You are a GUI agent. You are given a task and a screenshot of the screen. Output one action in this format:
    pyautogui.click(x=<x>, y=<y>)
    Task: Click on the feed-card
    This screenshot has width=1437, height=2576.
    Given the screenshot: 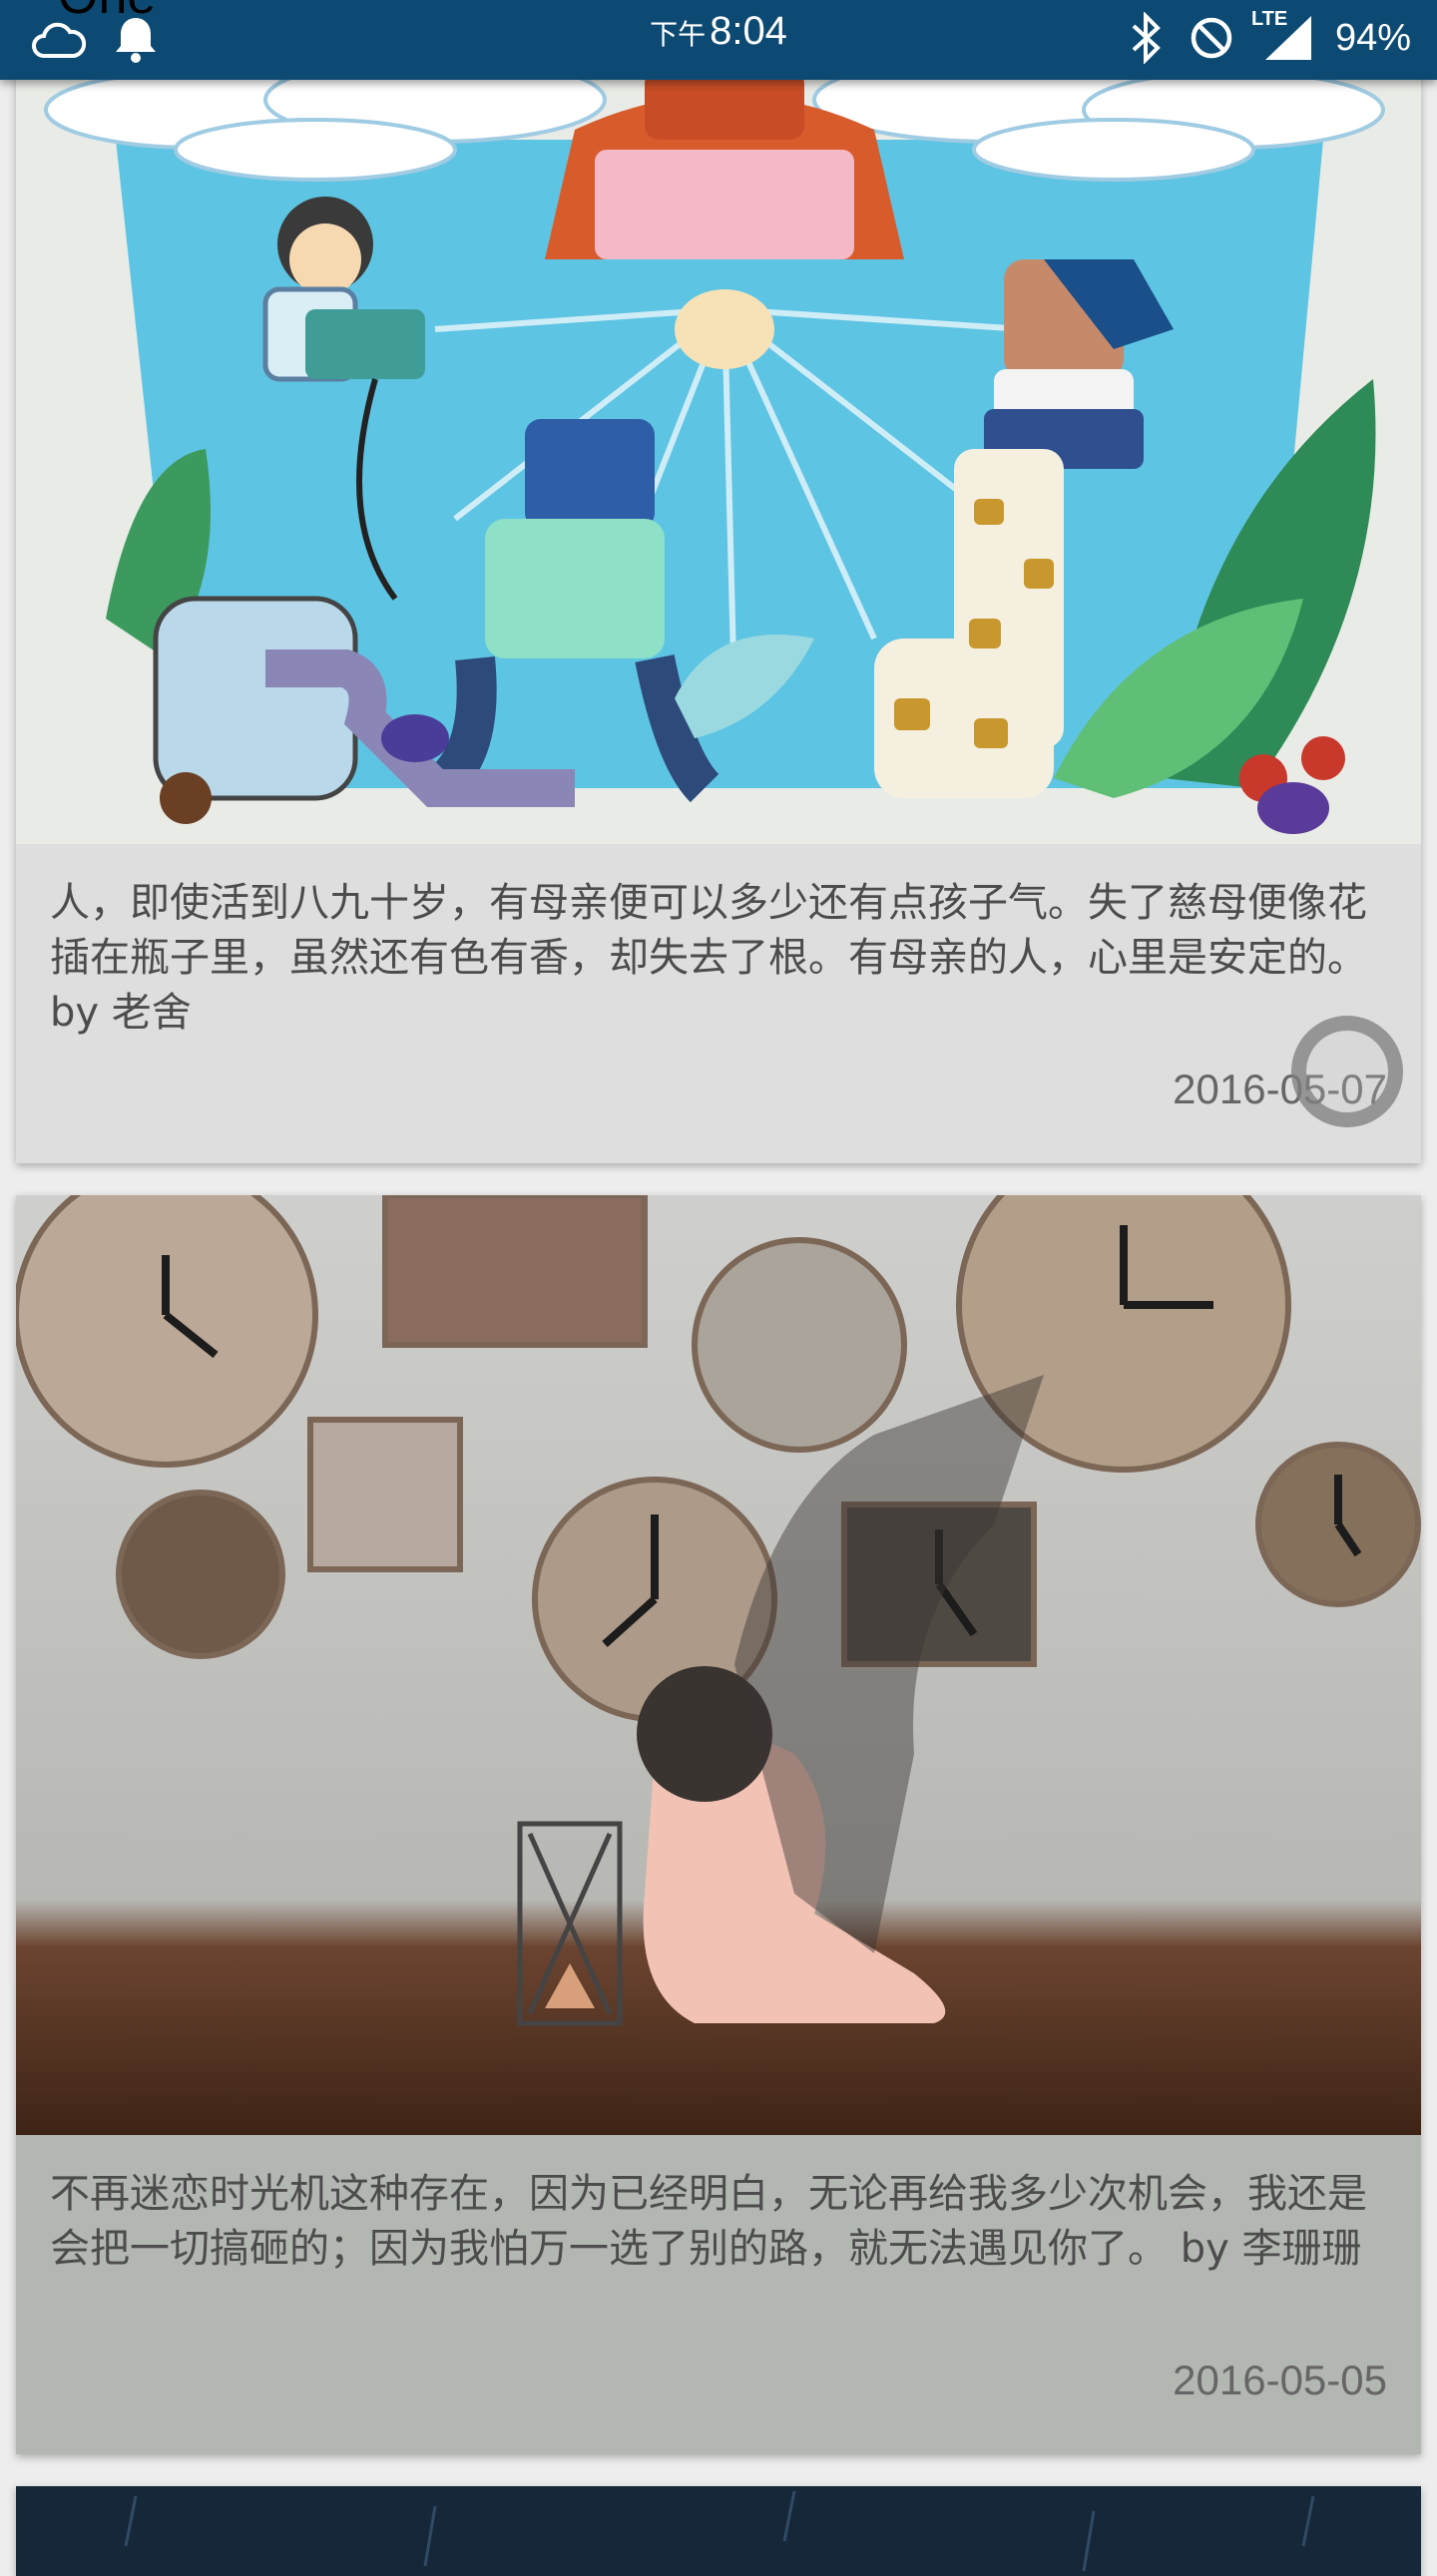 What is the action you would take?
    pyautogui.click(x=718, y=2531)
    